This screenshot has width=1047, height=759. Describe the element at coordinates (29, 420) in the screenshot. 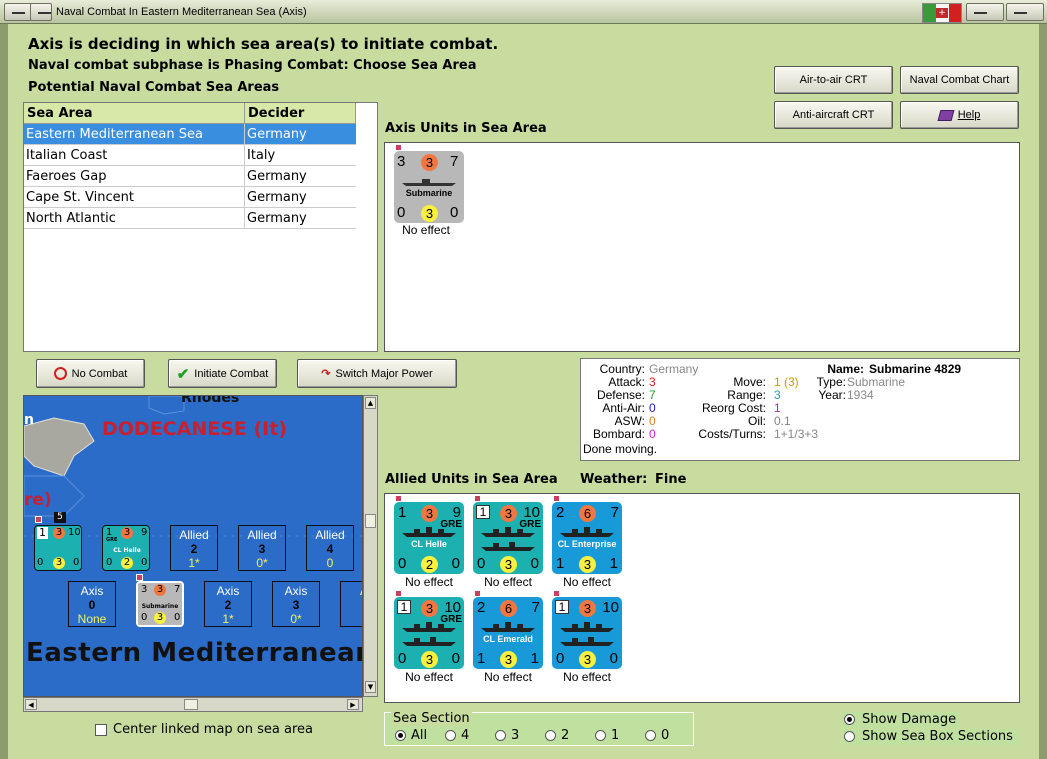

I see `map-label-n: n` at that location.